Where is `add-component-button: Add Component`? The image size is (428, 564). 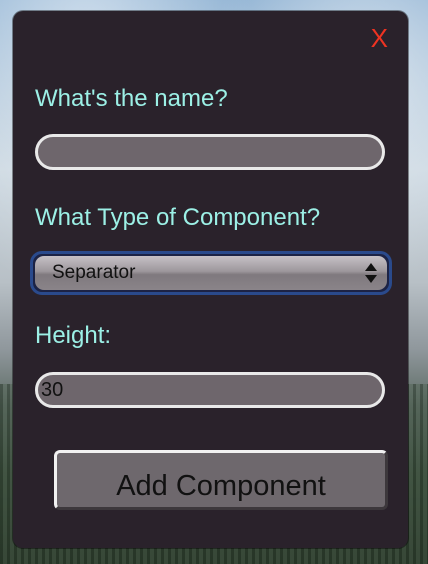
add-component-button: Add Component is located at coordinates (221, 480).